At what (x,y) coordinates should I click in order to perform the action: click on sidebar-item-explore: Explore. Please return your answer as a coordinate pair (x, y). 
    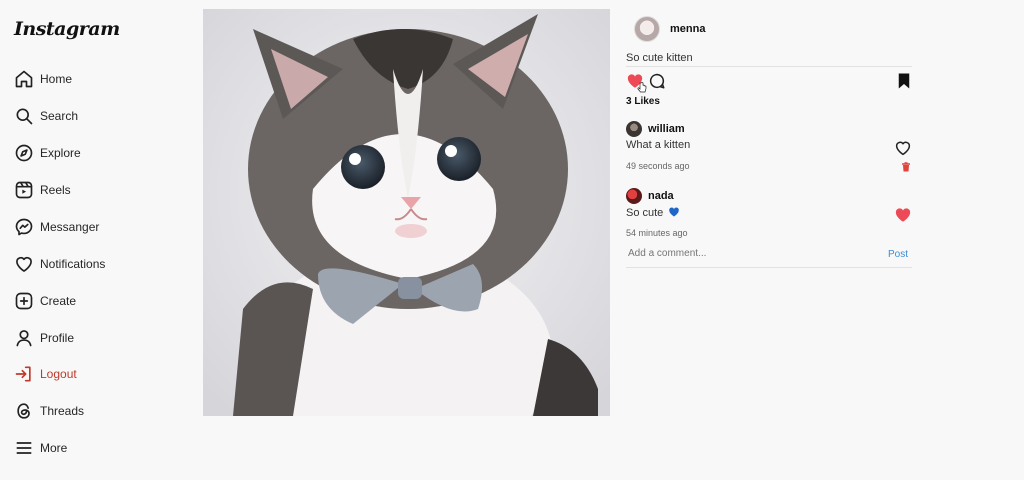
    Looking at the image, I should click on (47, 153).